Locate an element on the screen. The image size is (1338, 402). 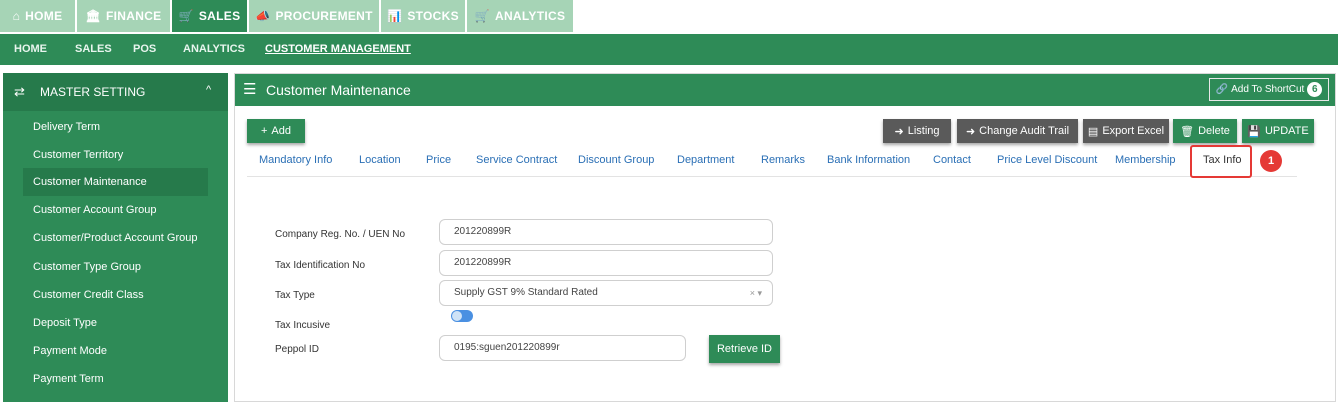
delete-label: Delete is located at coordinates (1214, 131).